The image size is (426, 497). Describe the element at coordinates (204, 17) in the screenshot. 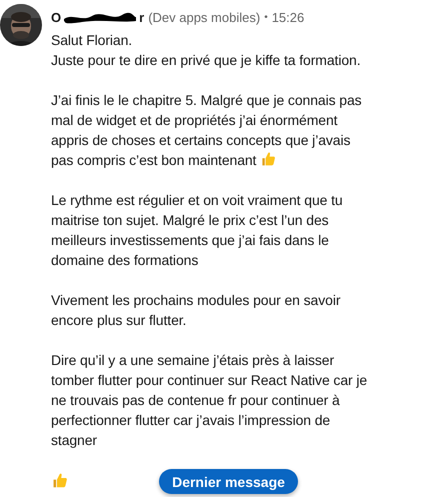

I see `sender-headline: (Dev apps mobiles)` at that location.